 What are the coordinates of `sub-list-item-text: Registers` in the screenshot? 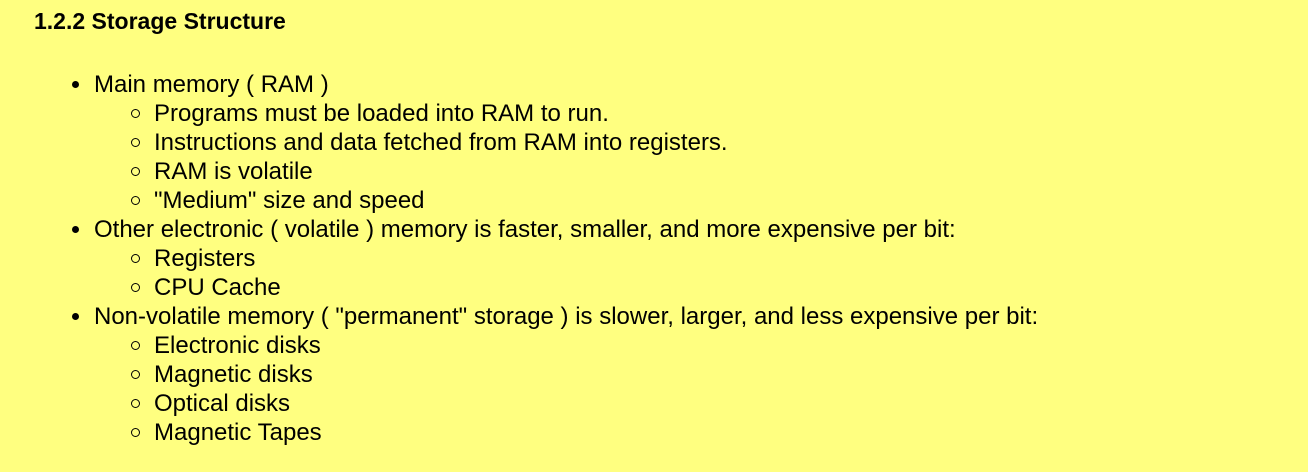 It's located at (205, 258).